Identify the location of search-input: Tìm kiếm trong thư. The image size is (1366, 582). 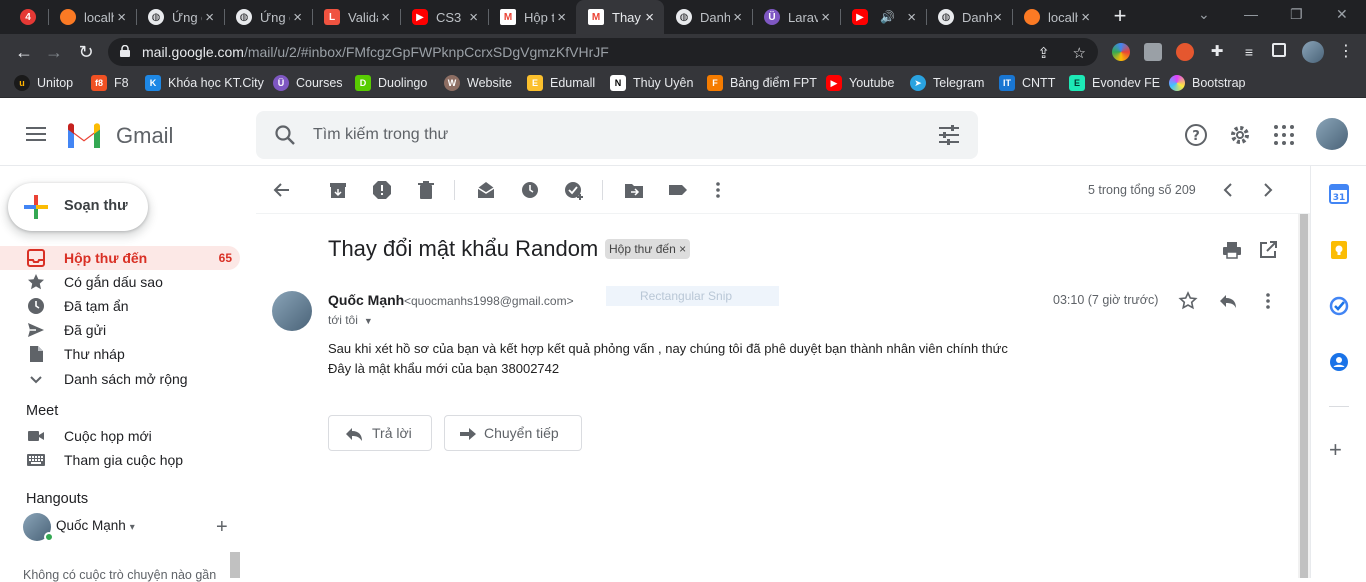
(380, 135).